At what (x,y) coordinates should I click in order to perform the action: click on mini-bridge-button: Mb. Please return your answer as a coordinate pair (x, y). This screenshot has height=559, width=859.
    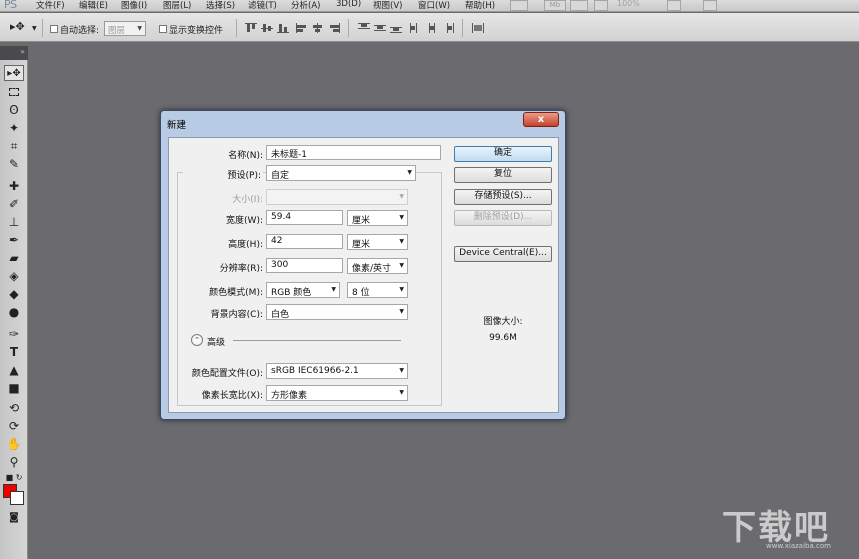
    Looking at the image, I should click on (555, 5).